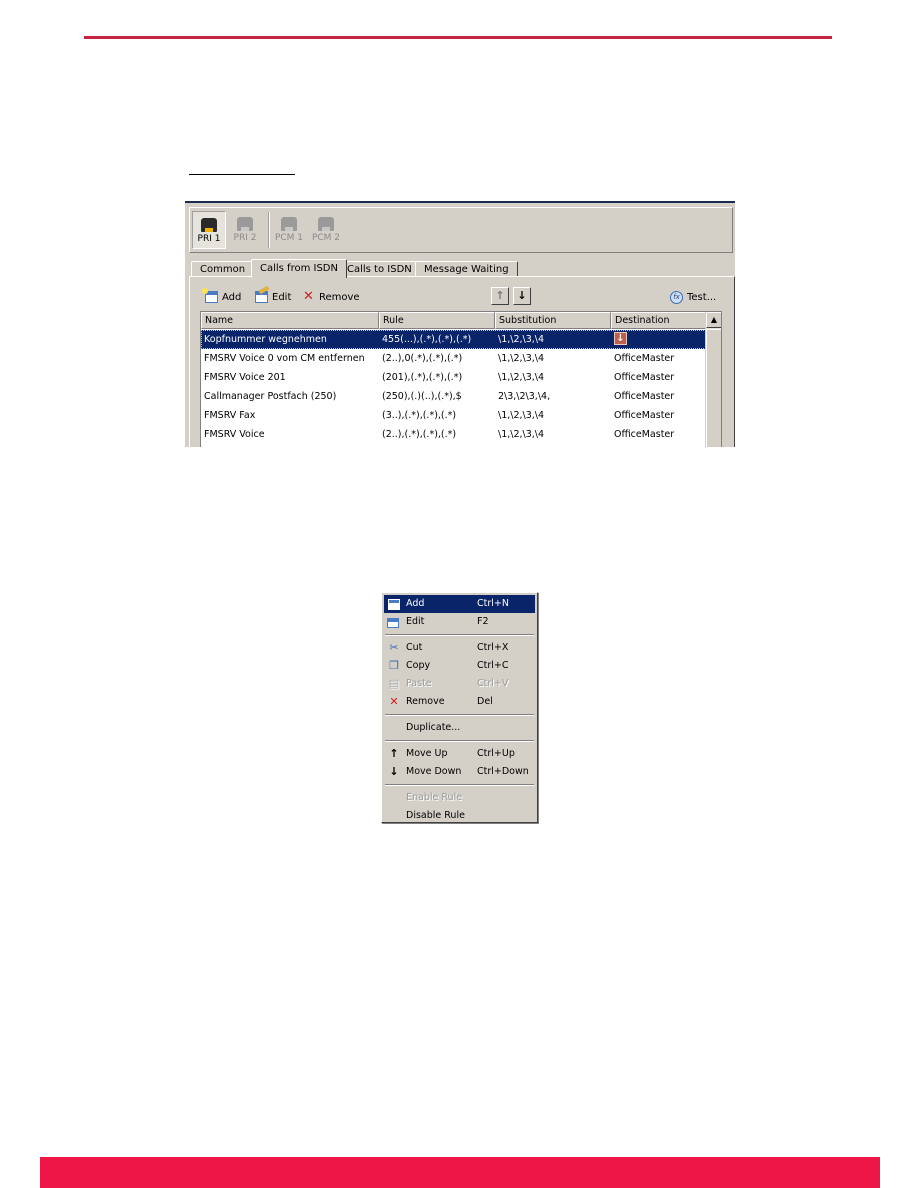 This screenshot has height=1188, width=918. Describe the element at coordinates (265, 339) in the screenshot. I see `cell-name: Kopfnummer wegnehmen` at that location.